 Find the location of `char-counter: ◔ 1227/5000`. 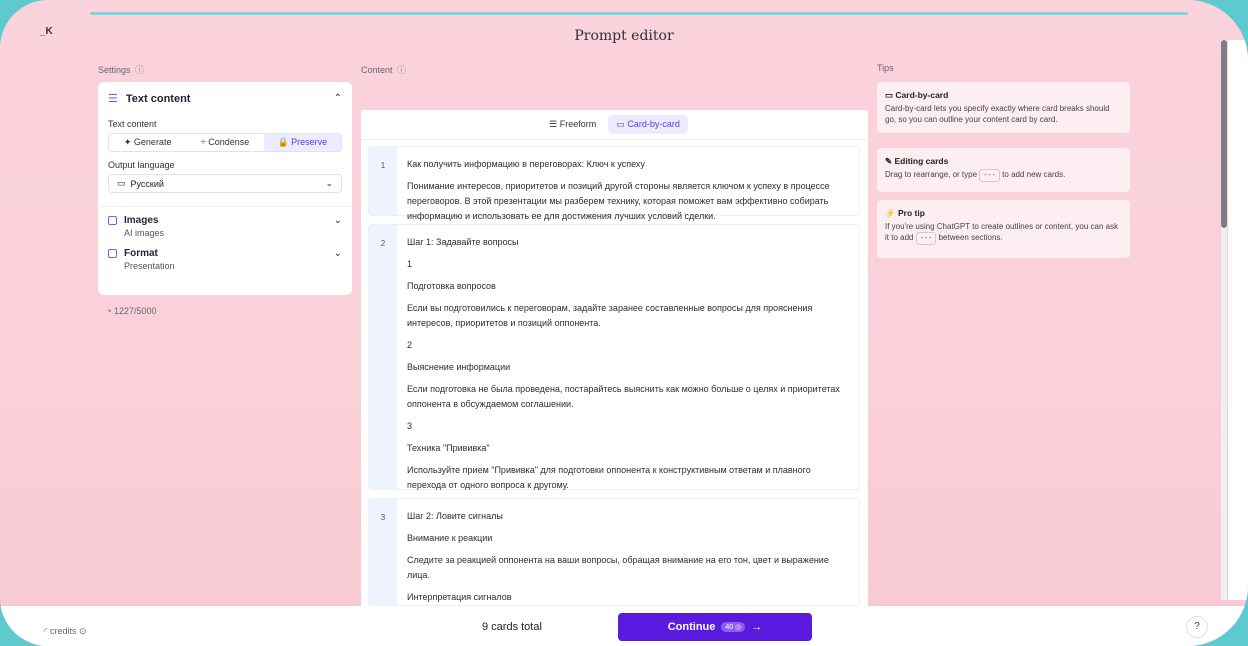

char-counter: ◔ 1227/5000 is located at coordinates (131, 311).